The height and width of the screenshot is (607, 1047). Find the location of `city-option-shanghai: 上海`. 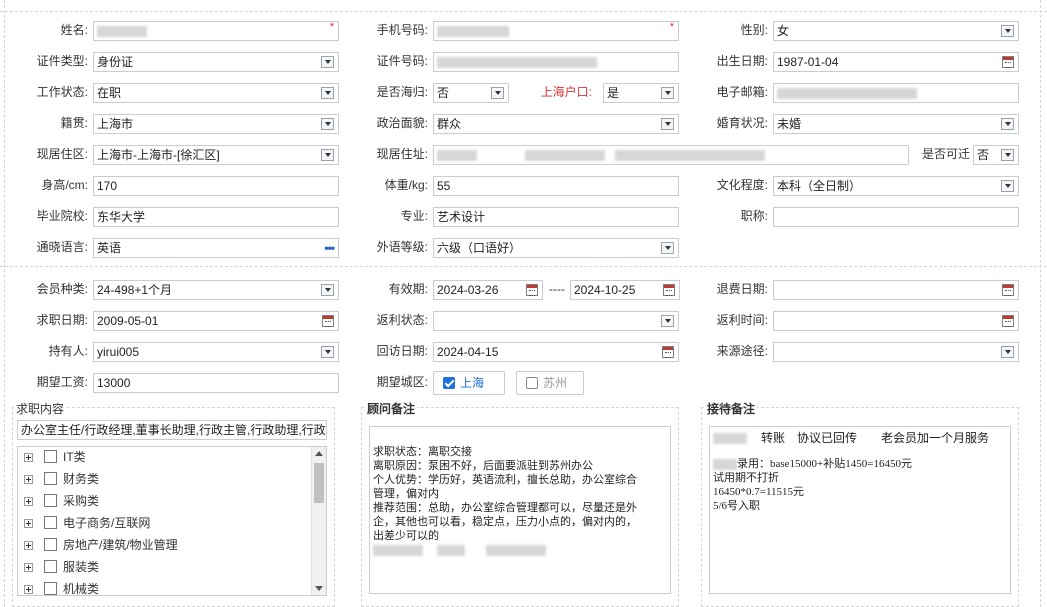

city-option-shanghai: 上海 is located at coordinates (469, 383).